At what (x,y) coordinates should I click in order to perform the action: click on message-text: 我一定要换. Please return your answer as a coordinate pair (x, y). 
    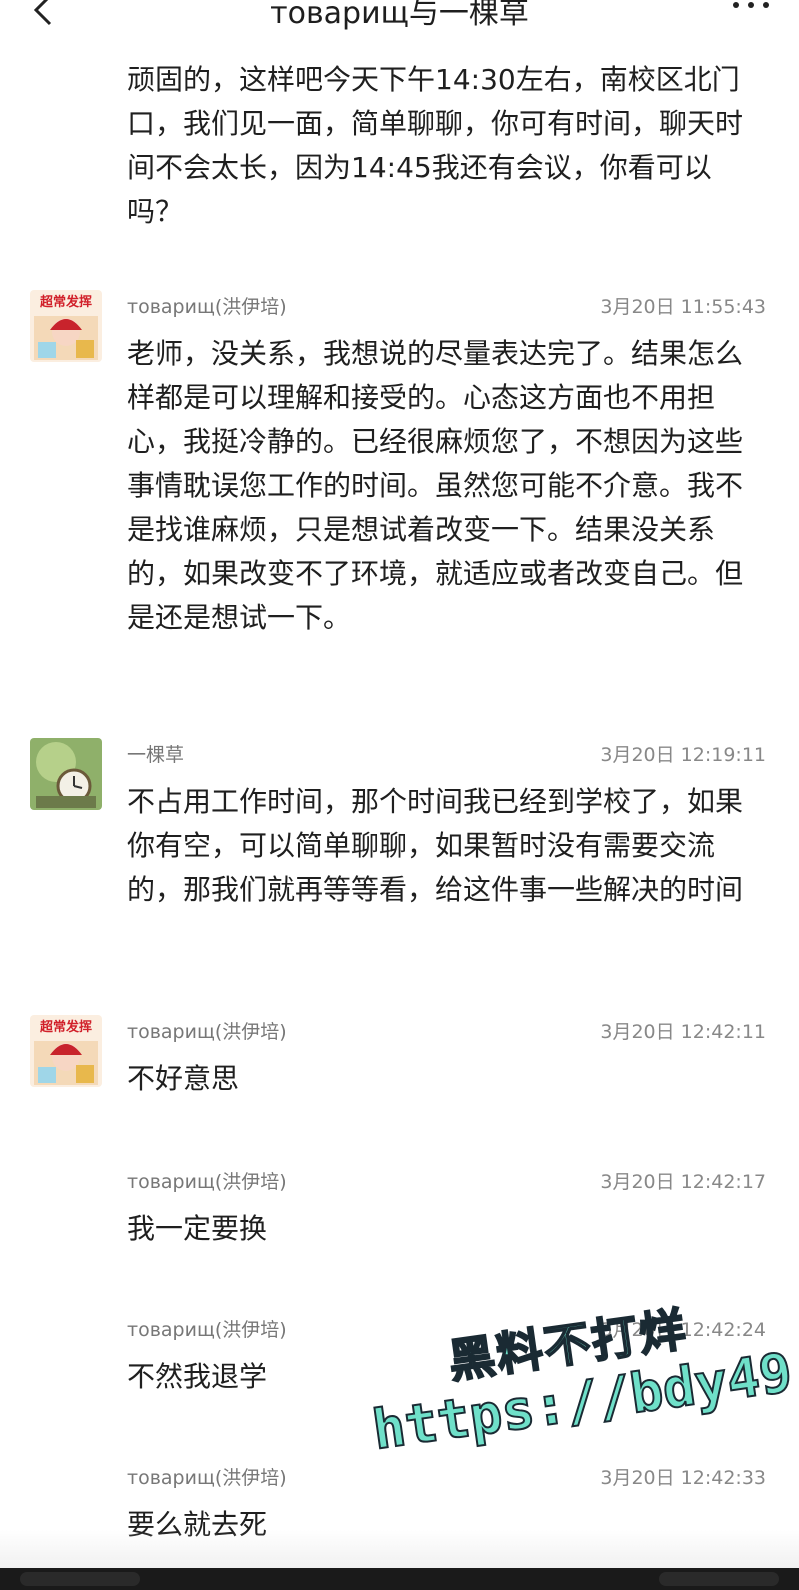
    Looking at the image, I should click on (197, 1228).